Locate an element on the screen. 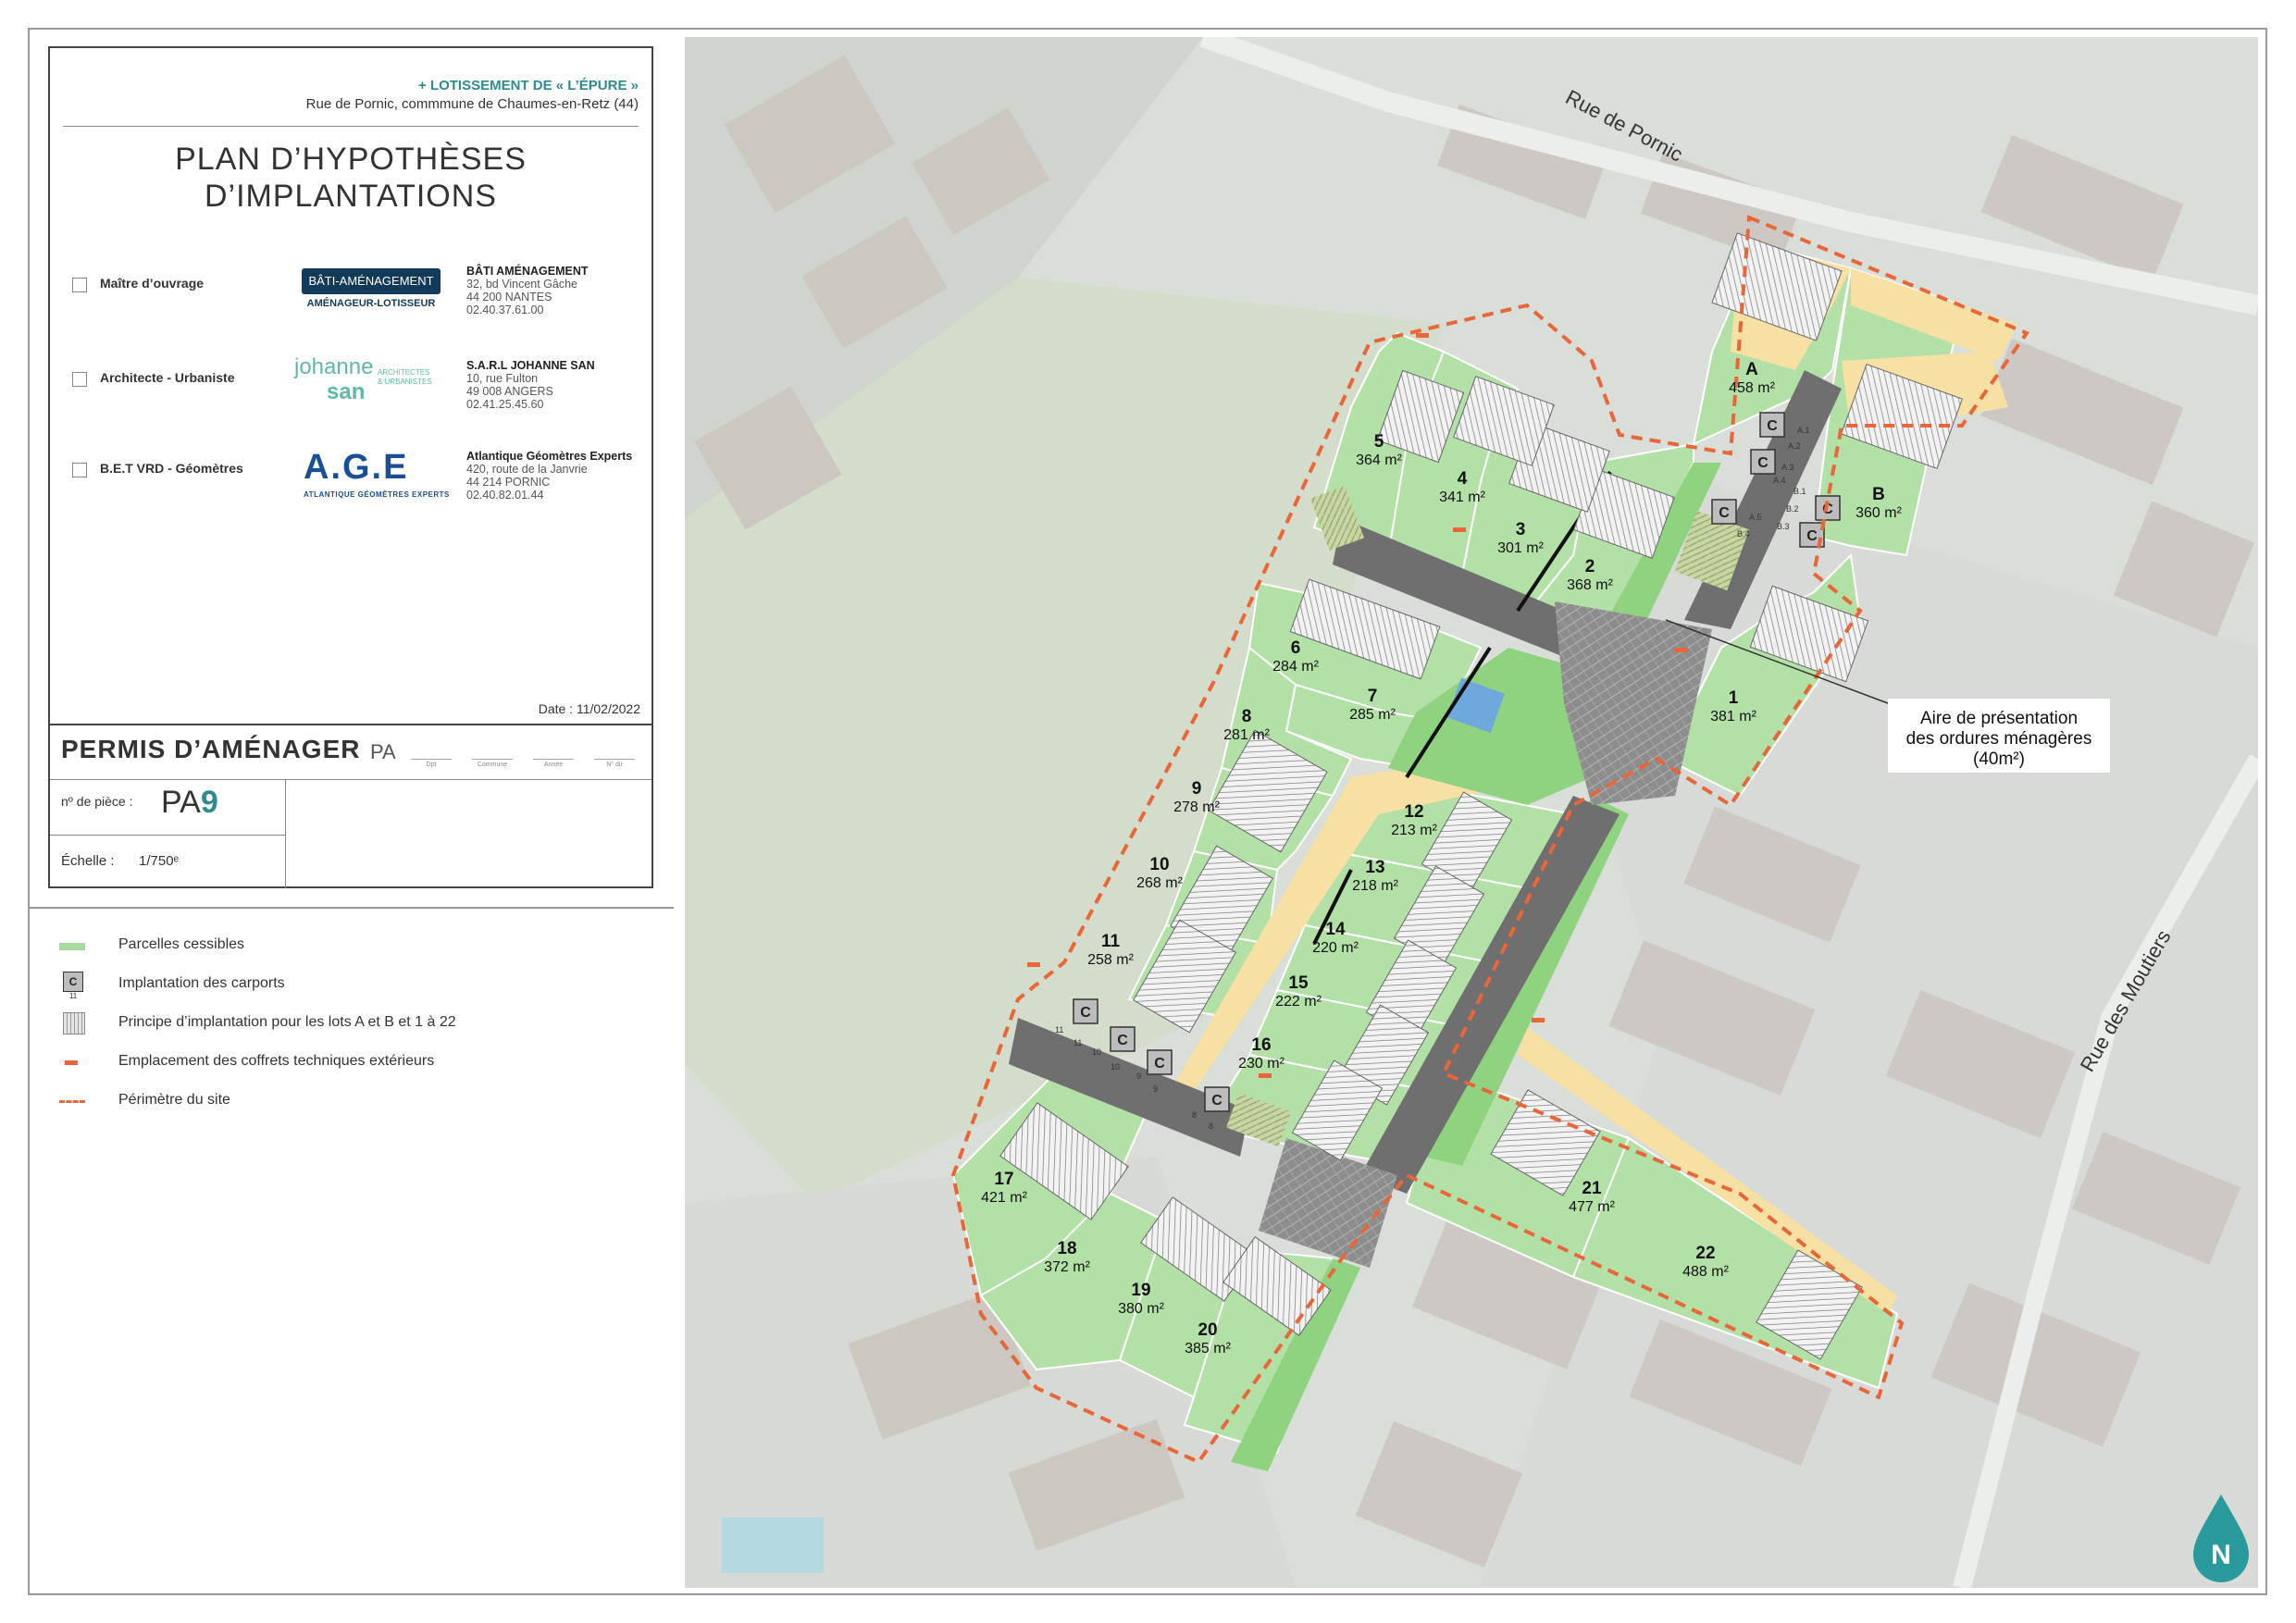 The width and height of the screenshot is (2296, 1623). code-commune: Commune is located at coordinates (493, 758).